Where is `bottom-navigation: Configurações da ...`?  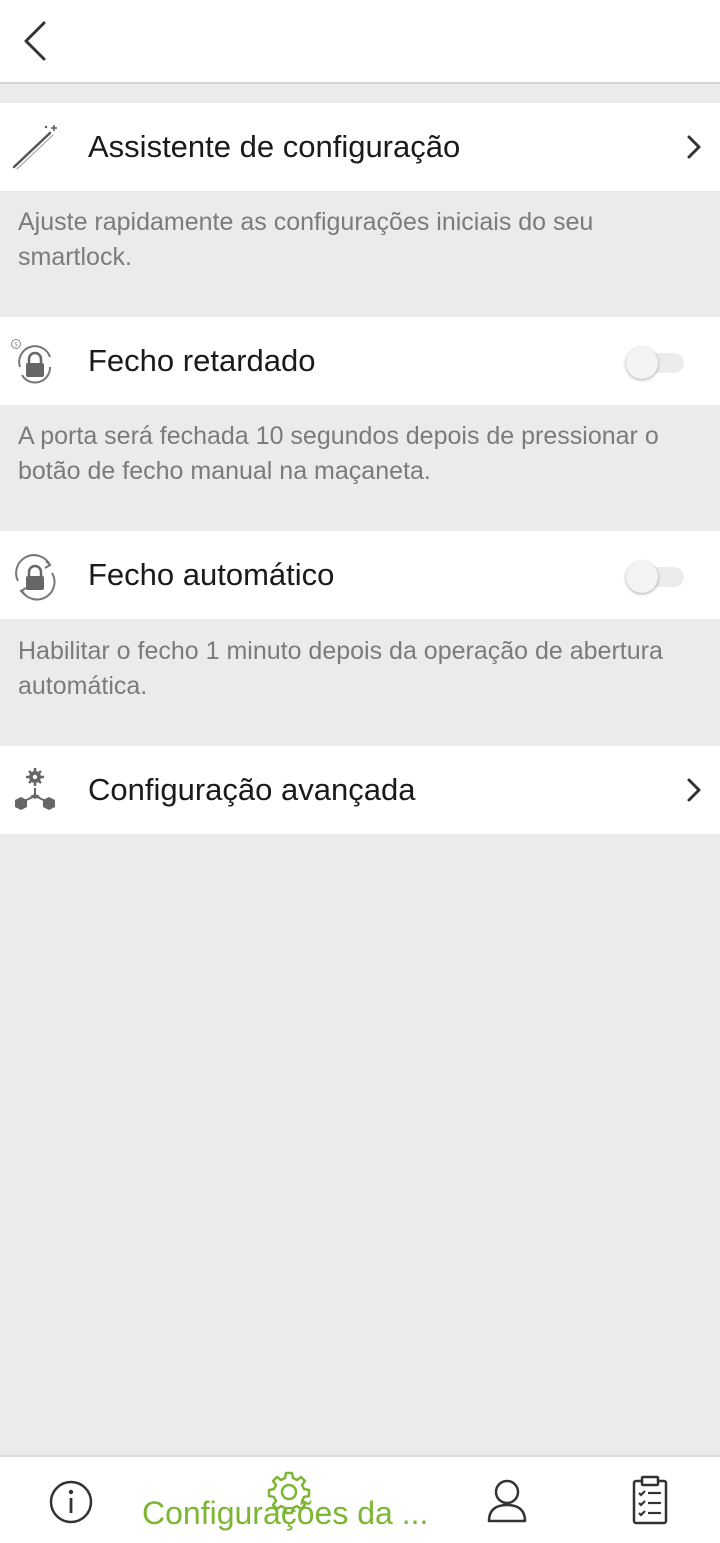
bottom-navigation: Configurações da ... is located at coordinates (360, 1499).